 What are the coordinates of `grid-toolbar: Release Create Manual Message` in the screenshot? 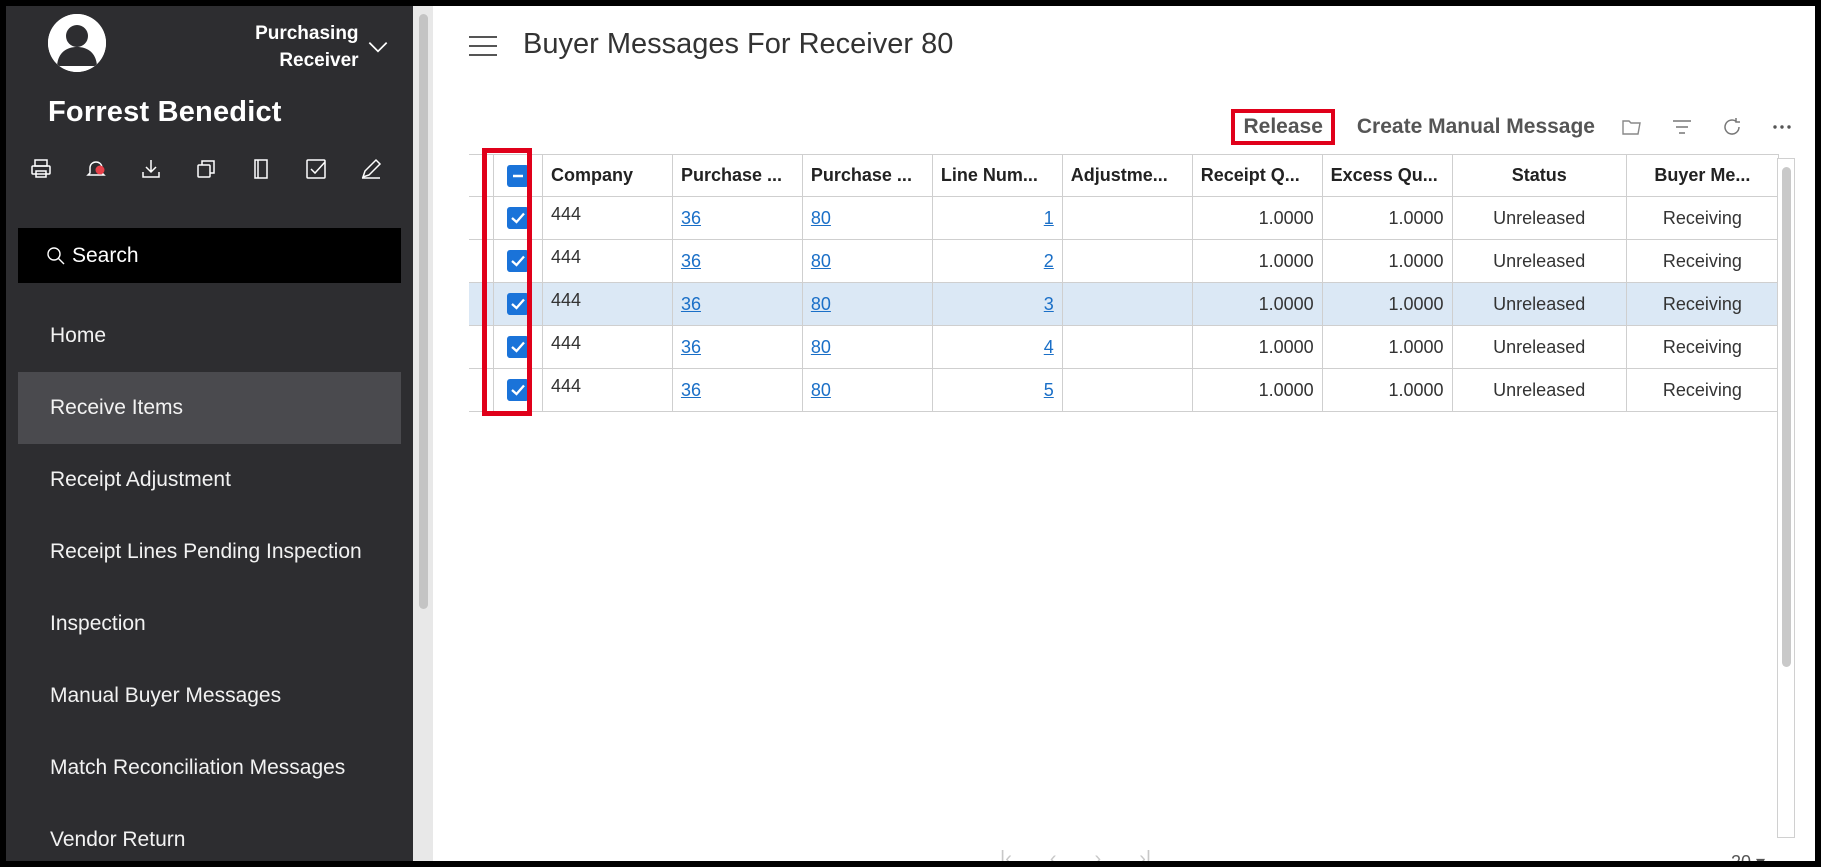 It's located at (1513, 127).